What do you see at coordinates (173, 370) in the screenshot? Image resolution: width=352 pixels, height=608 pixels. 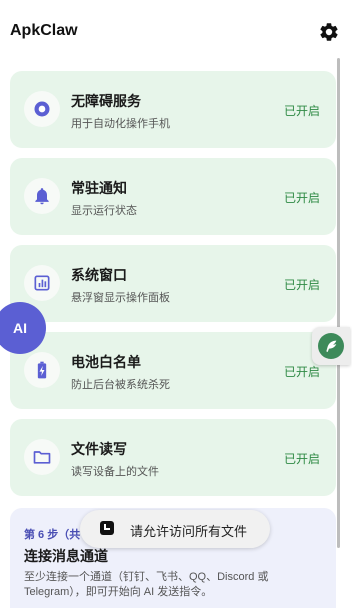 I see `permission-card-battery: 电池白名单 防止后台被系统杀死 已开启` at bounding box center [173, 370].